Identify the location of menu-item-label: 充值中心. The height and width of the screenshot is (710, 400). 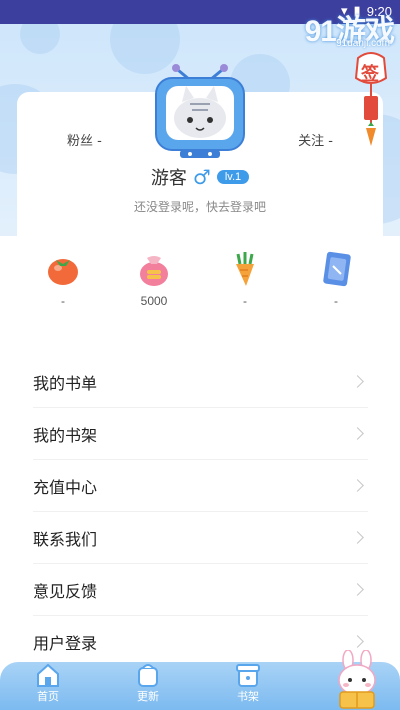
(65, 487).